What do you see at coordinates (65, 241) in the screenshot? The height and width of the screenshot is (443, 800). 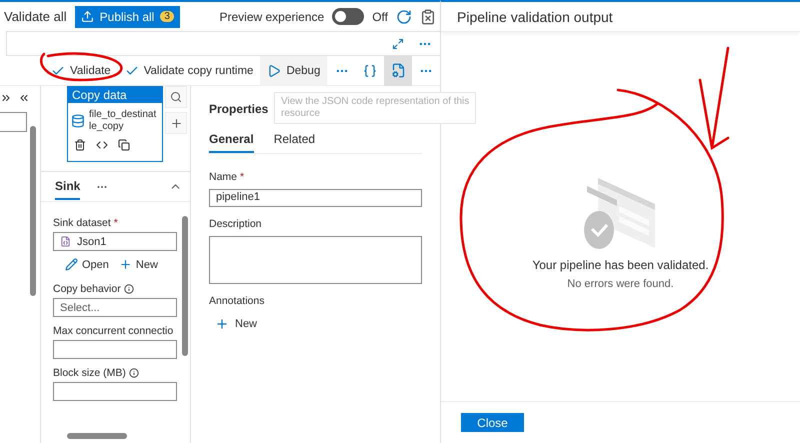 I see `file-icon` at bounding box center [65, 241].